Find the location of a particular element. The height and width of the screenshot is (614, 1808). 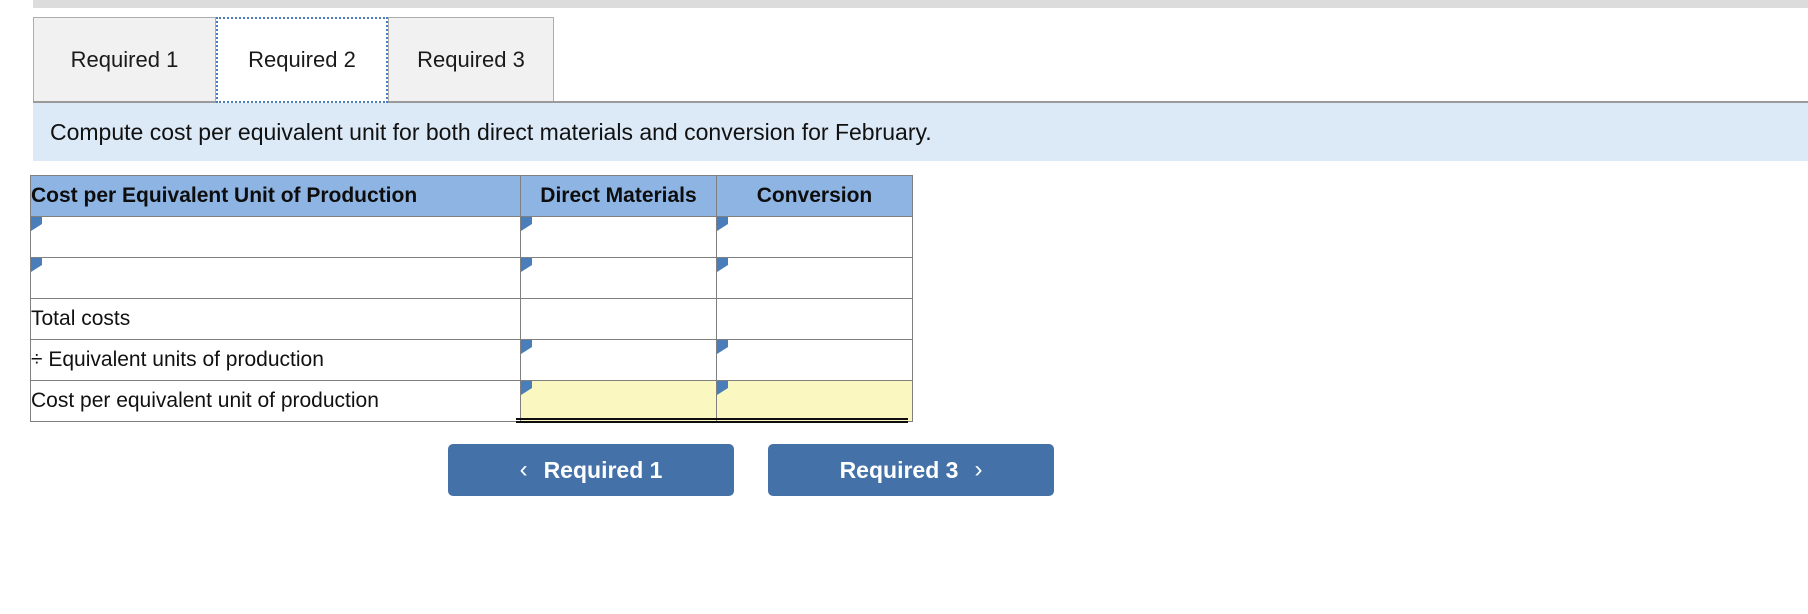

tab-required-1-label: Required 1 is located at coordinates (124, 59).